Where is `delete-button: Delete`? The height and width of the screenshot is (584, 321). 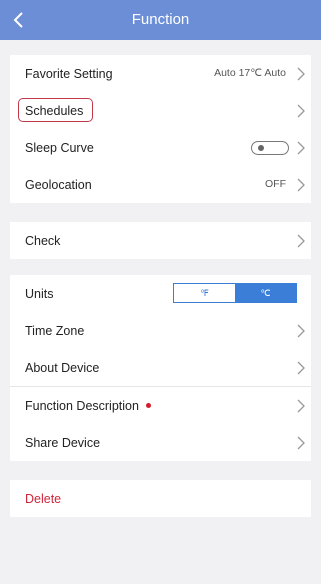
delete-button: Delete is located at coordinates (43, 499).